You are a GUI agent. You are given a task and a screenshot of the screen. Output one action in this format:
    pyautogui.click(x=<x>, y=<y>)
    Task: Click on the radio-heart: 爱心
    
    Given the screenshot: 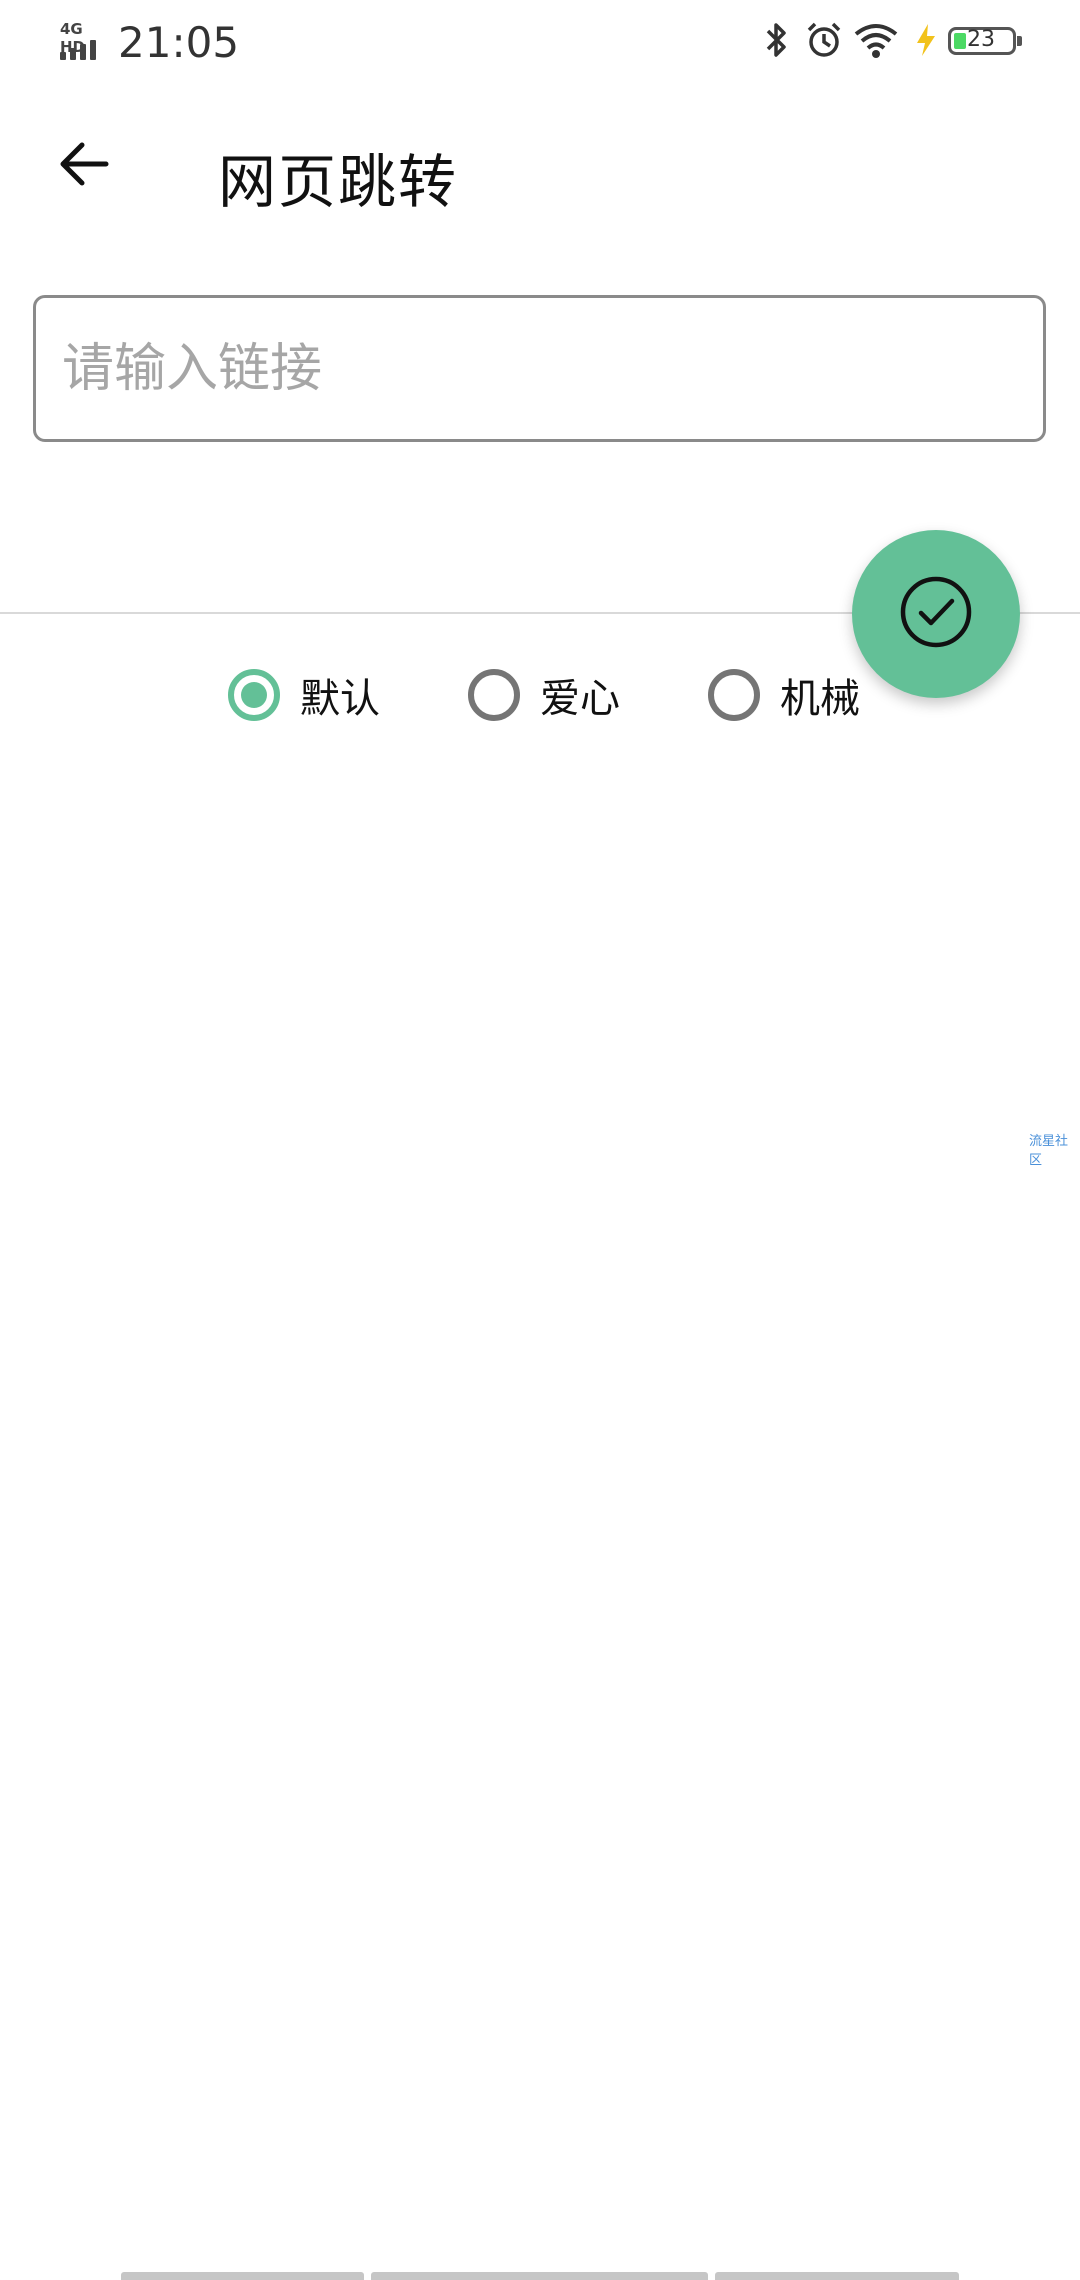 What is the action you would take?
    pyautogui.click(x=544, y=695)
    